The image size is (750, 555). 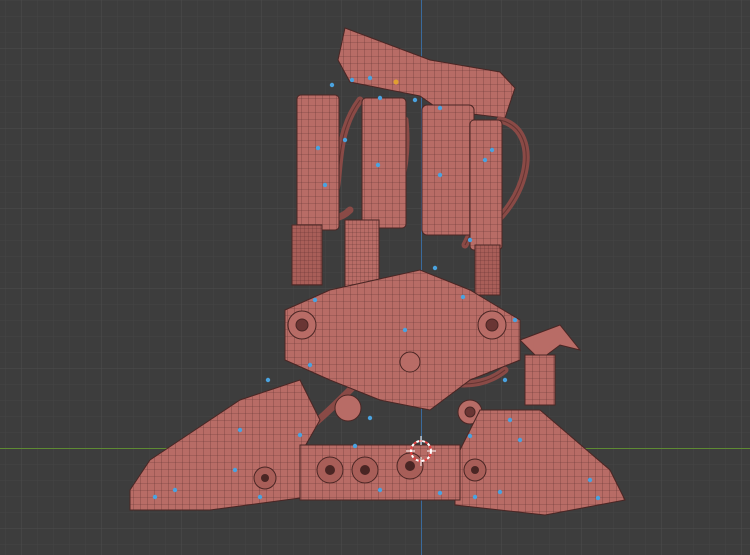 What do you see at coordinates (433, 340) in the screenshot?
I see `central-body` at bounding box center [433, 340].